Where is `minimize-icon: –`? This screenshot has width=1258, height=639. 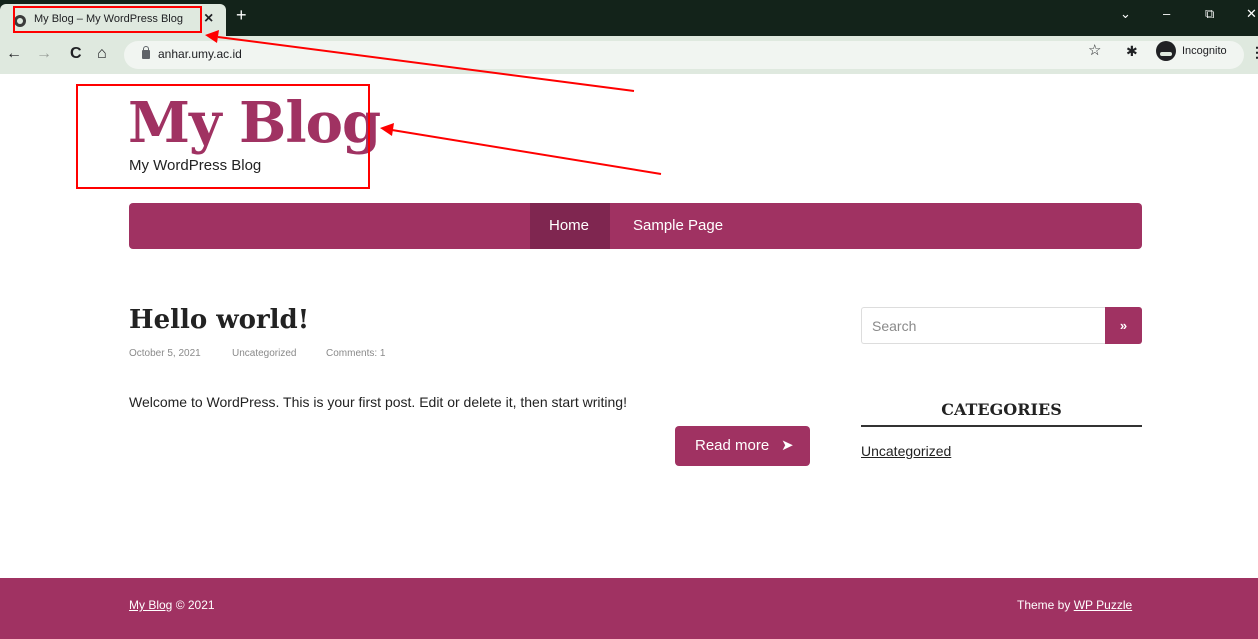
minimize-icon: – is located at coordinates (1166, 14).